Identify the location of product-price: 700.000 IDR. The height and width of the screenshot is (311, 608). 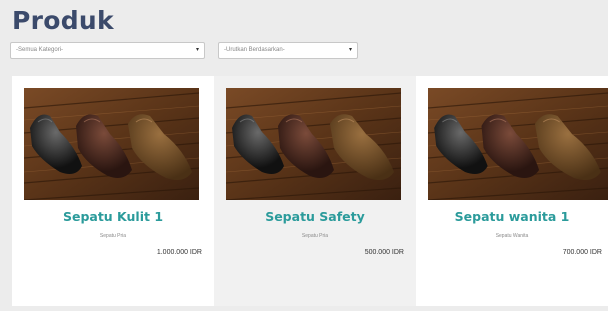
(582, 252).